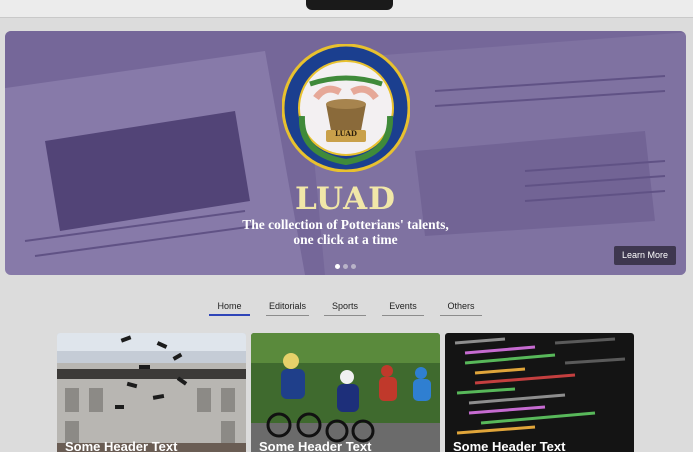 The image size is (693, 452). I want to click on top-bar, so click(346, 9).